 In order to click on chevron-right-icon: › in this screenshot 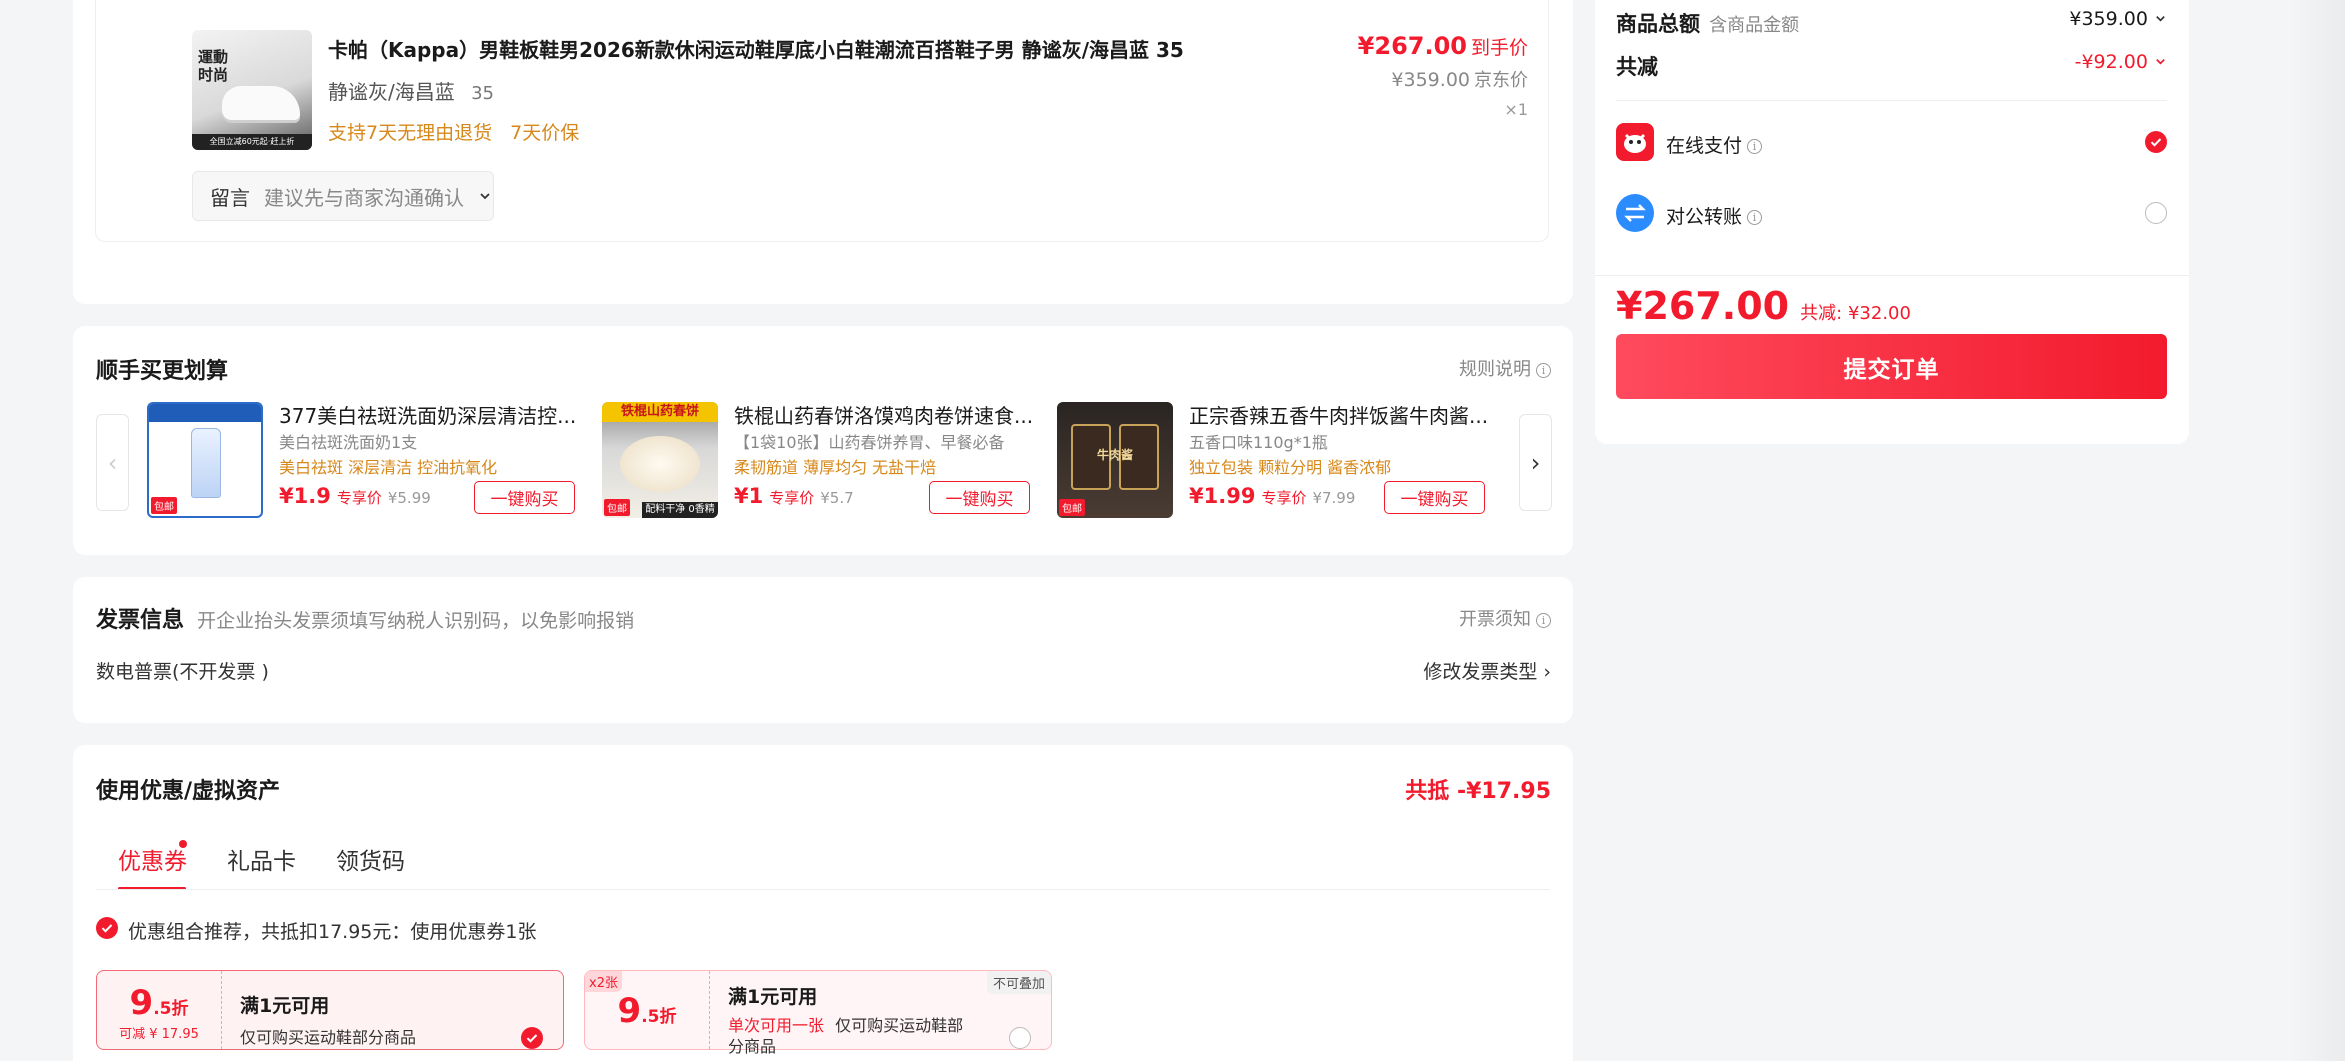, I will do `click(1535, 462)`.